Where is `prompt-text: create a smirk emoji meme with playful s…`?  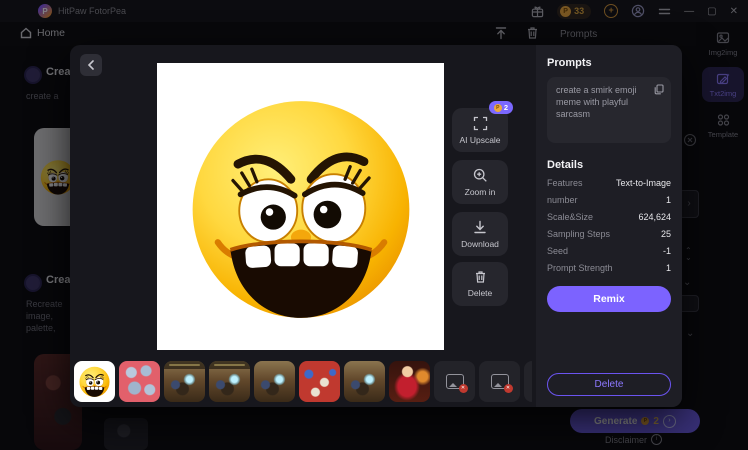 prompt-text: create a smirk emoji meme with playful s… is located at coordinates (596, 102).